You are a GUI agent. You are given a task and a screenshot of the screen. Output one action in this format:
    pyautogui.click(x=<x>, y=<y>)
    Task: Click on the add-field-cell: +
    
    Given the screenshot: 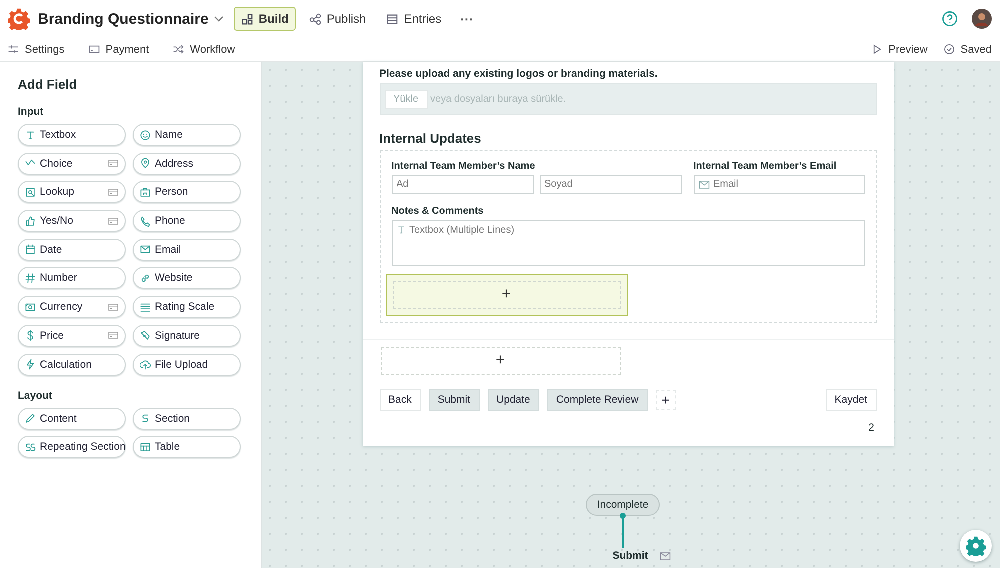 What is the action you would take?
    pyautogui.click(x=507, y=295)
    